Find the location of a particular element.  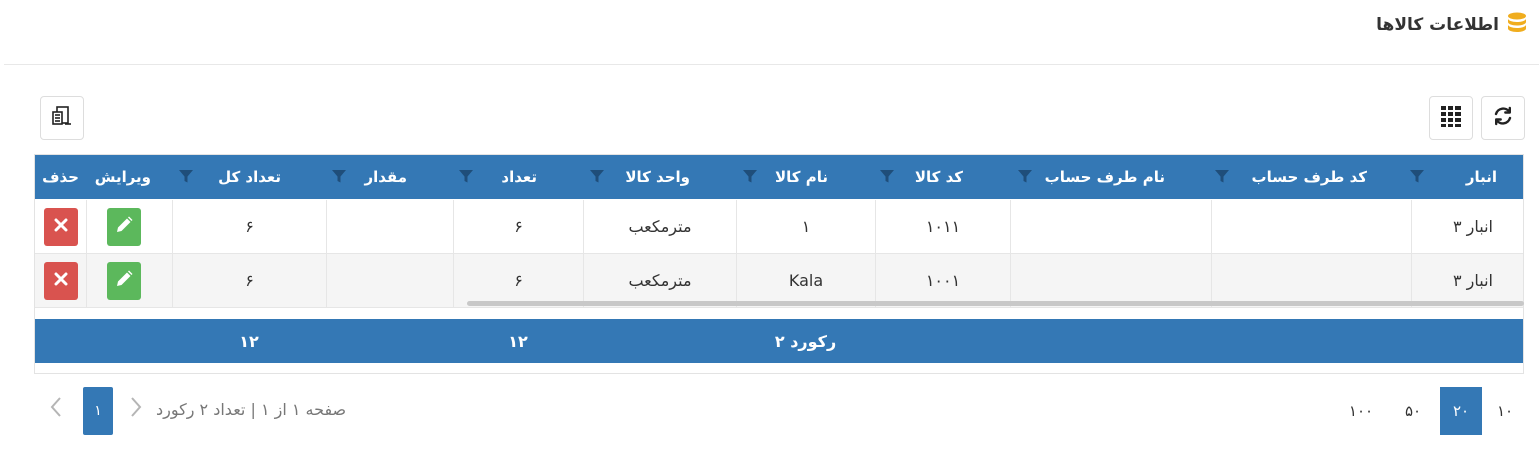

panel-title-text: اطلاعات کالاها is located at coordinates (1437, 25).